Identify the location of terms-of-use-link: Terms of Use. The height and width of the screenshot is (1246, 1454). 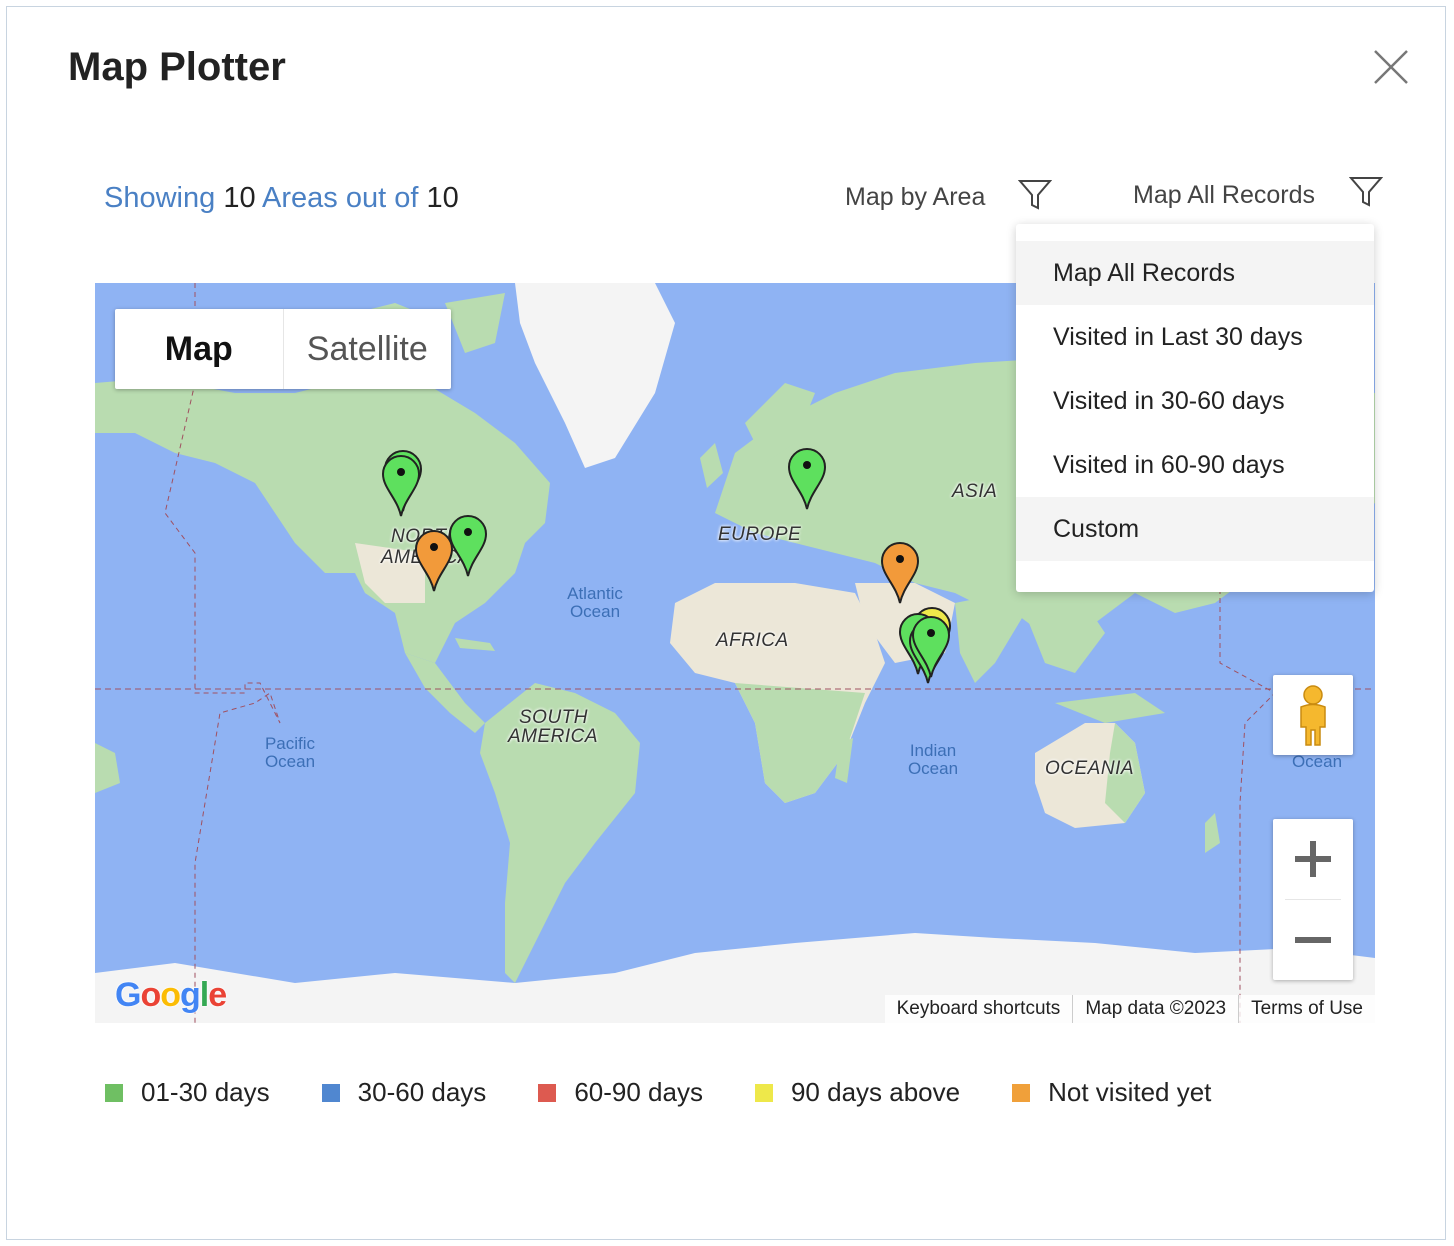
(1306, 1009).